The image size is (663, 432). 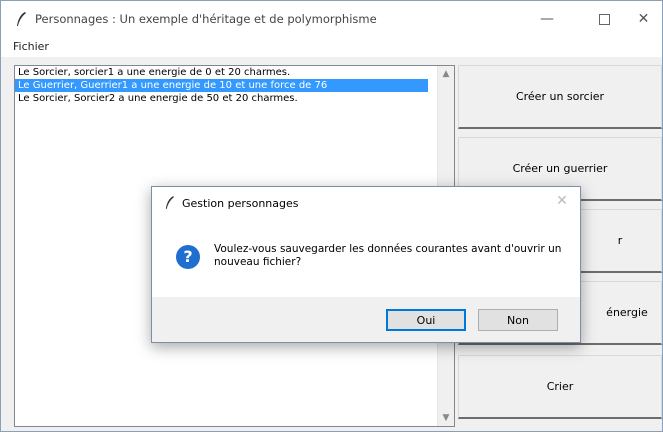 I want to click on shout-button: Crier, so click(x=560, y=387).